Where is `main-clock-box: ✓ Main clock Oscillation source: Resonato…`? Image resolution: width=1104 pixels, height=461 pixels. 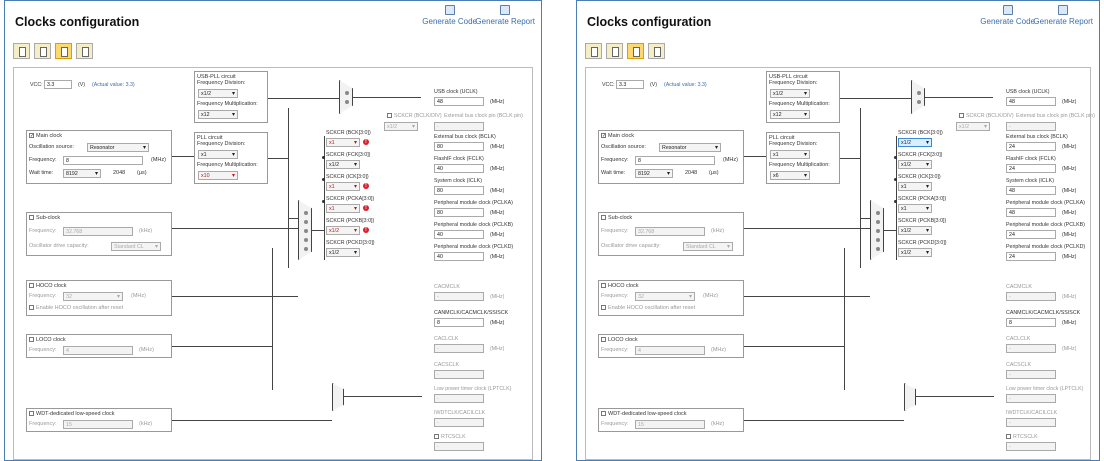
main-clock-box: ✓ Main clock Oscillation source: Resonato… is located at coordinates (671, 157).